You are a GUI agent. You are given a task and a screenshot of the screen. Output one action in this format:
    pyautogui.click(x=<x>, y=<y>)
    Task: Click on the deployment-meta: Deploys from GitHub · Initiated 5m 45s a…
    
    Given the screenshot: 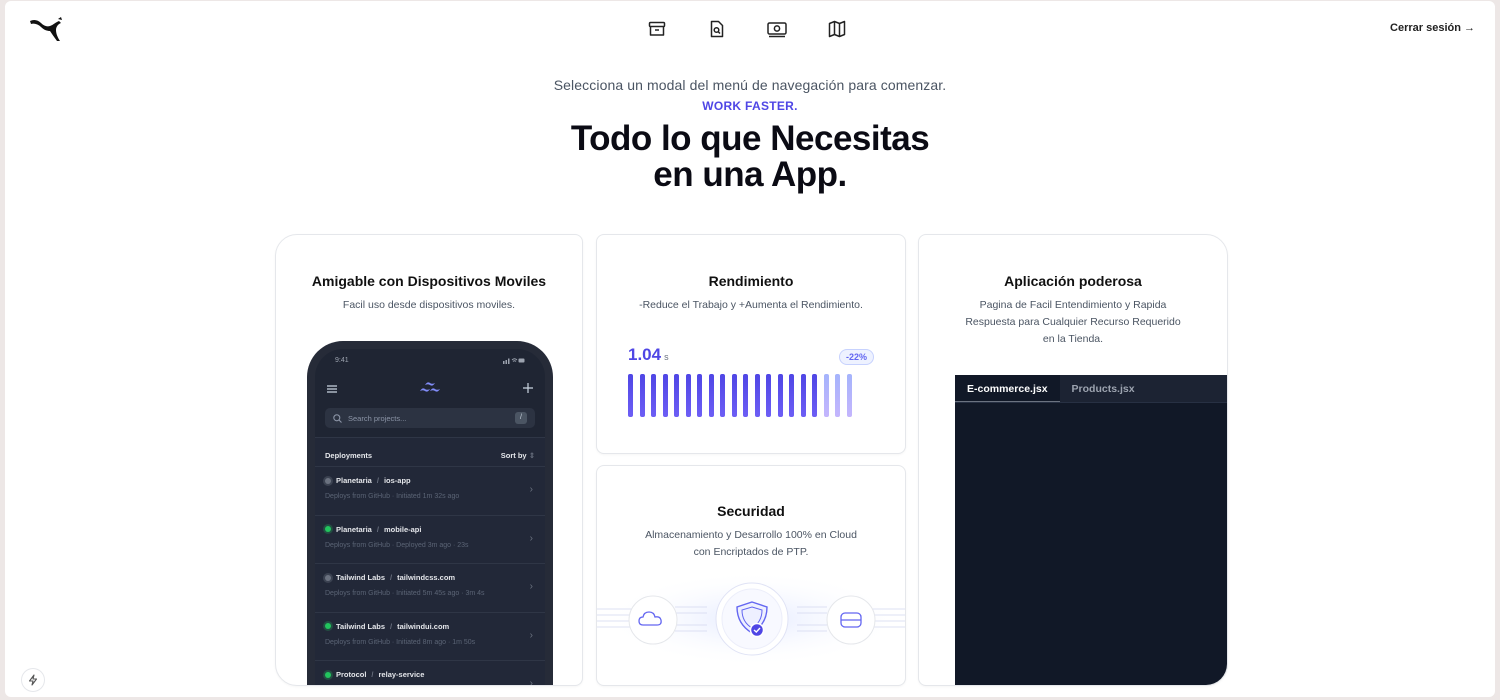 What is the action you would take?
    pyautogui.click(x=405, y=593)
    